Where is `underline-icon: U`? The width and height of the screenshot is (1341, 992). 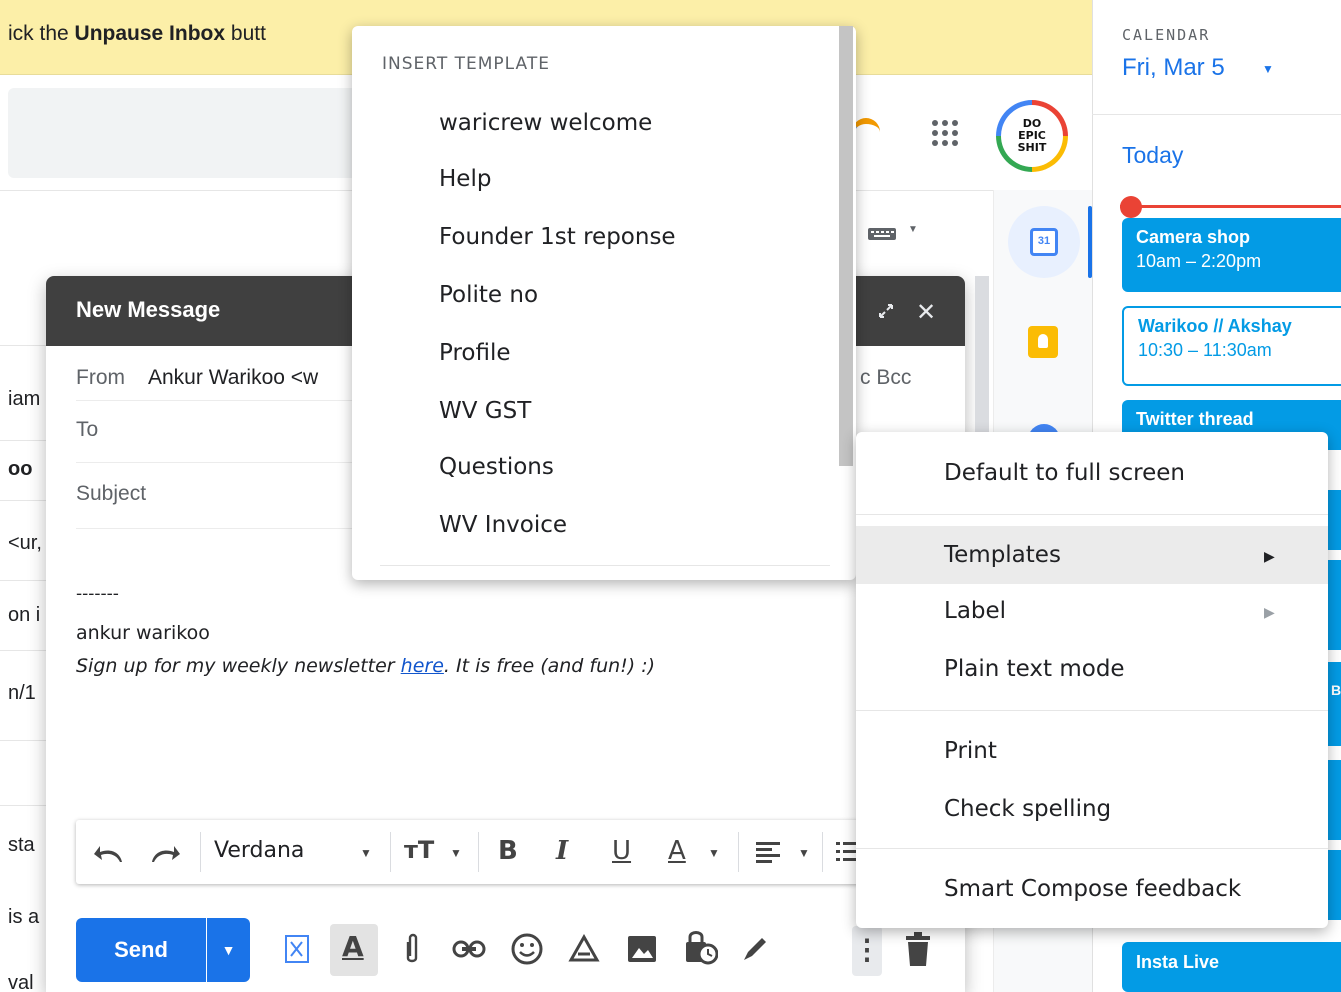
underline-icon: U is located at coordinates (621, 851).